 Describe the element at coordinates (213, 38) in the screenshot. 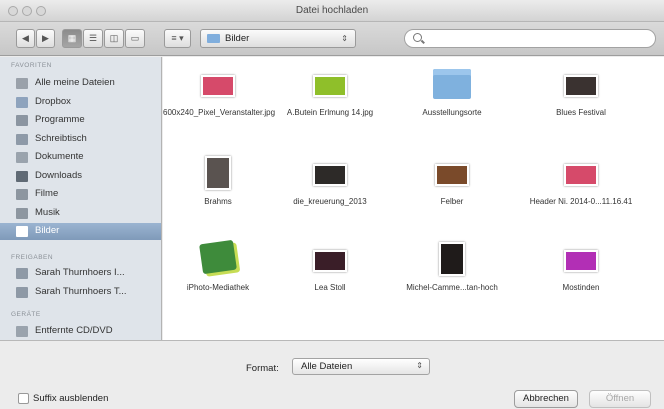

I see `pictures-folder-icon` at that location.